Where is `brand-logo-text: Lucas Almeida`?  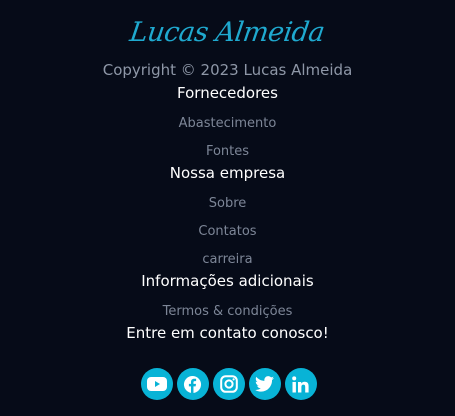
brand-logo-text: Lucas Almeida is located at coordinates (227, 32).